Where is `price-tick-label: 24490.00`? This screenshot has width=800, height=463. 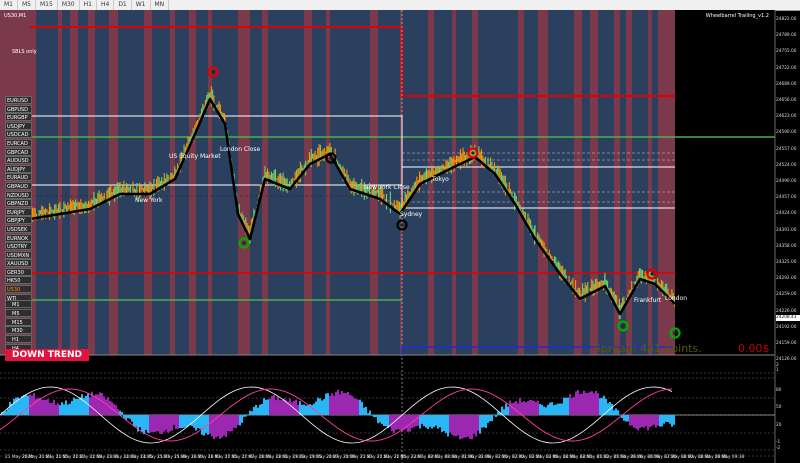 price-tick-label: 24490.00 is located at coordinates (786, 181).